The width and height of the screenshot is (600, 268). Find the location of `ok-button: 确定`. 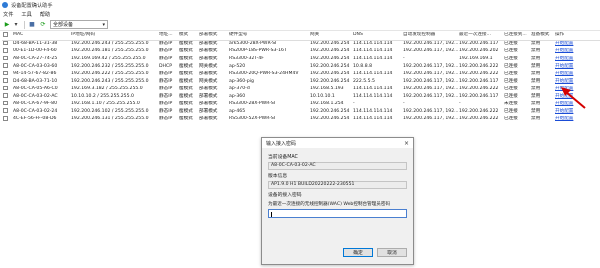

ok-button: 确定 is located at coordinates (358, 252).